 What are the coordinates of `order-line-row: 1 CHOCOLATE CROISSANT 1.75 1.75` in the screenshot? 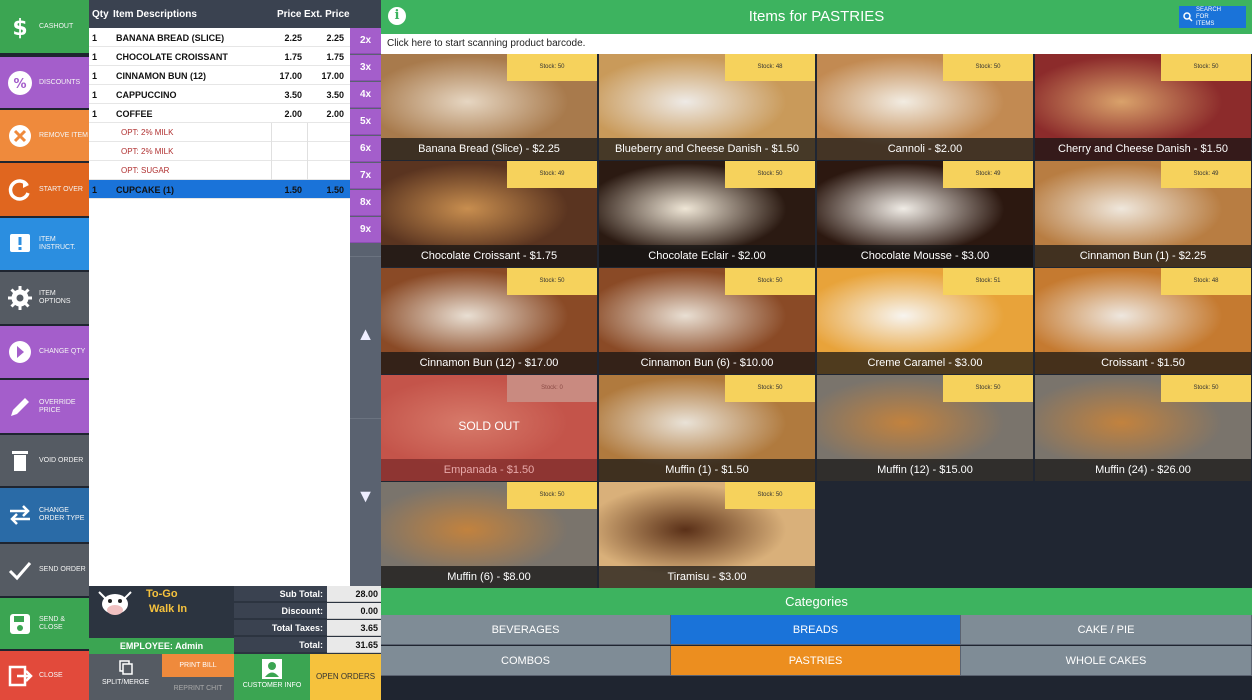 It's located at (219, 56).